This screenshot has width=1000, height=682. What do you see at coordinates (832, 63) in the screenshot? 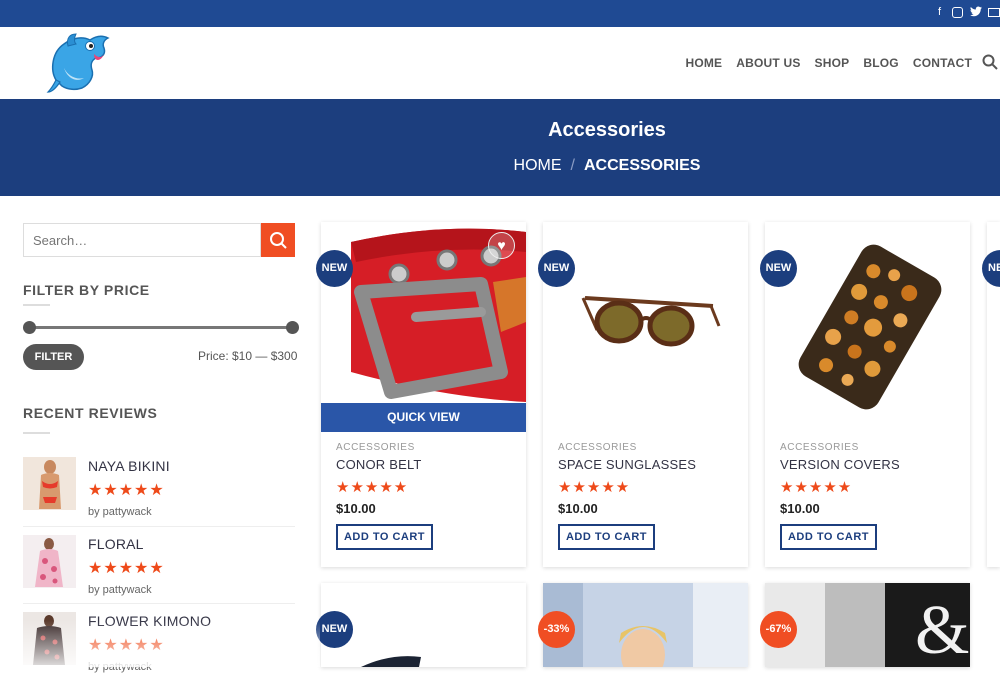
I see `nav-shop: SHOP` at bounding box center [832, 63].